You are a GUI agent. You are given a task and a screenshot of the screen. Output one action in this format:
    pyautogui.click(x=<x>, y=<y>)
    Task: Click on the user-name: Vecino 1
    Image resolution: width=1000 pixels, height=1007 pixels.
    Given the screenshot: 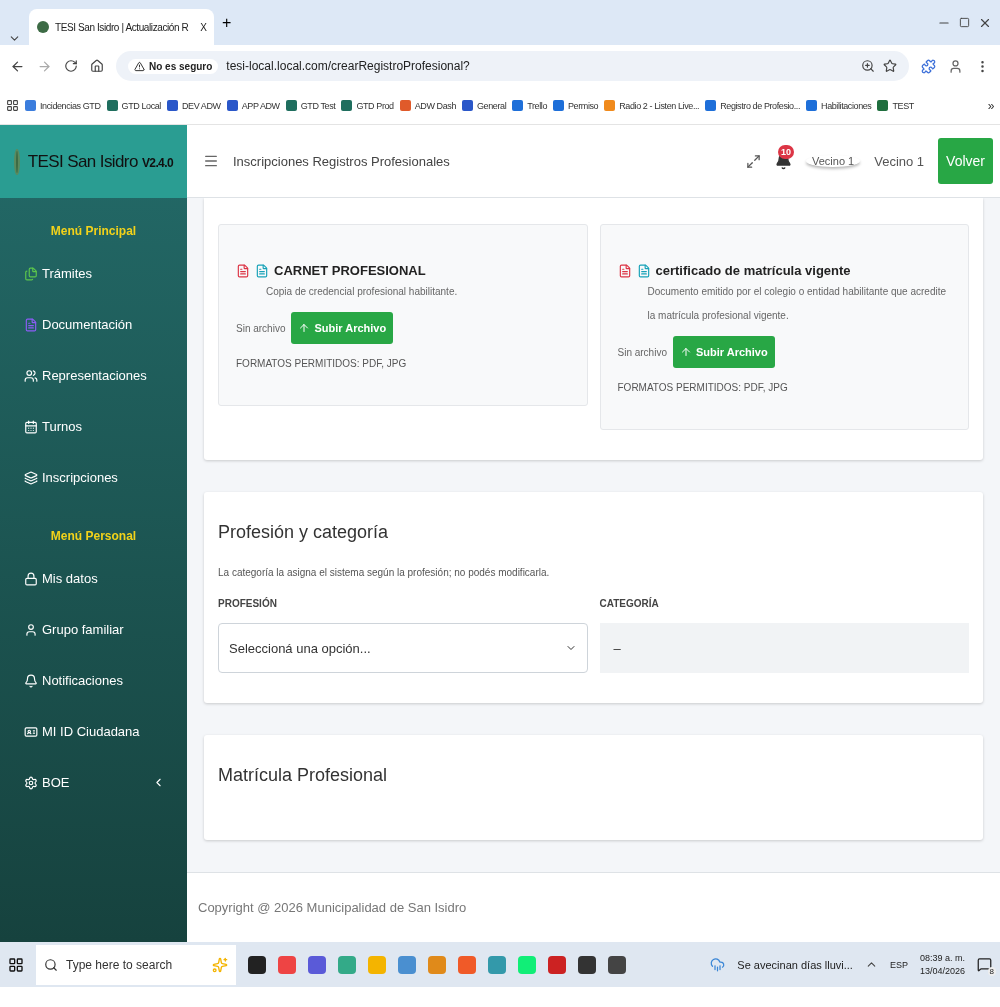 What is the action you would take?
    pyautogui.click(x=899, y=161)
    